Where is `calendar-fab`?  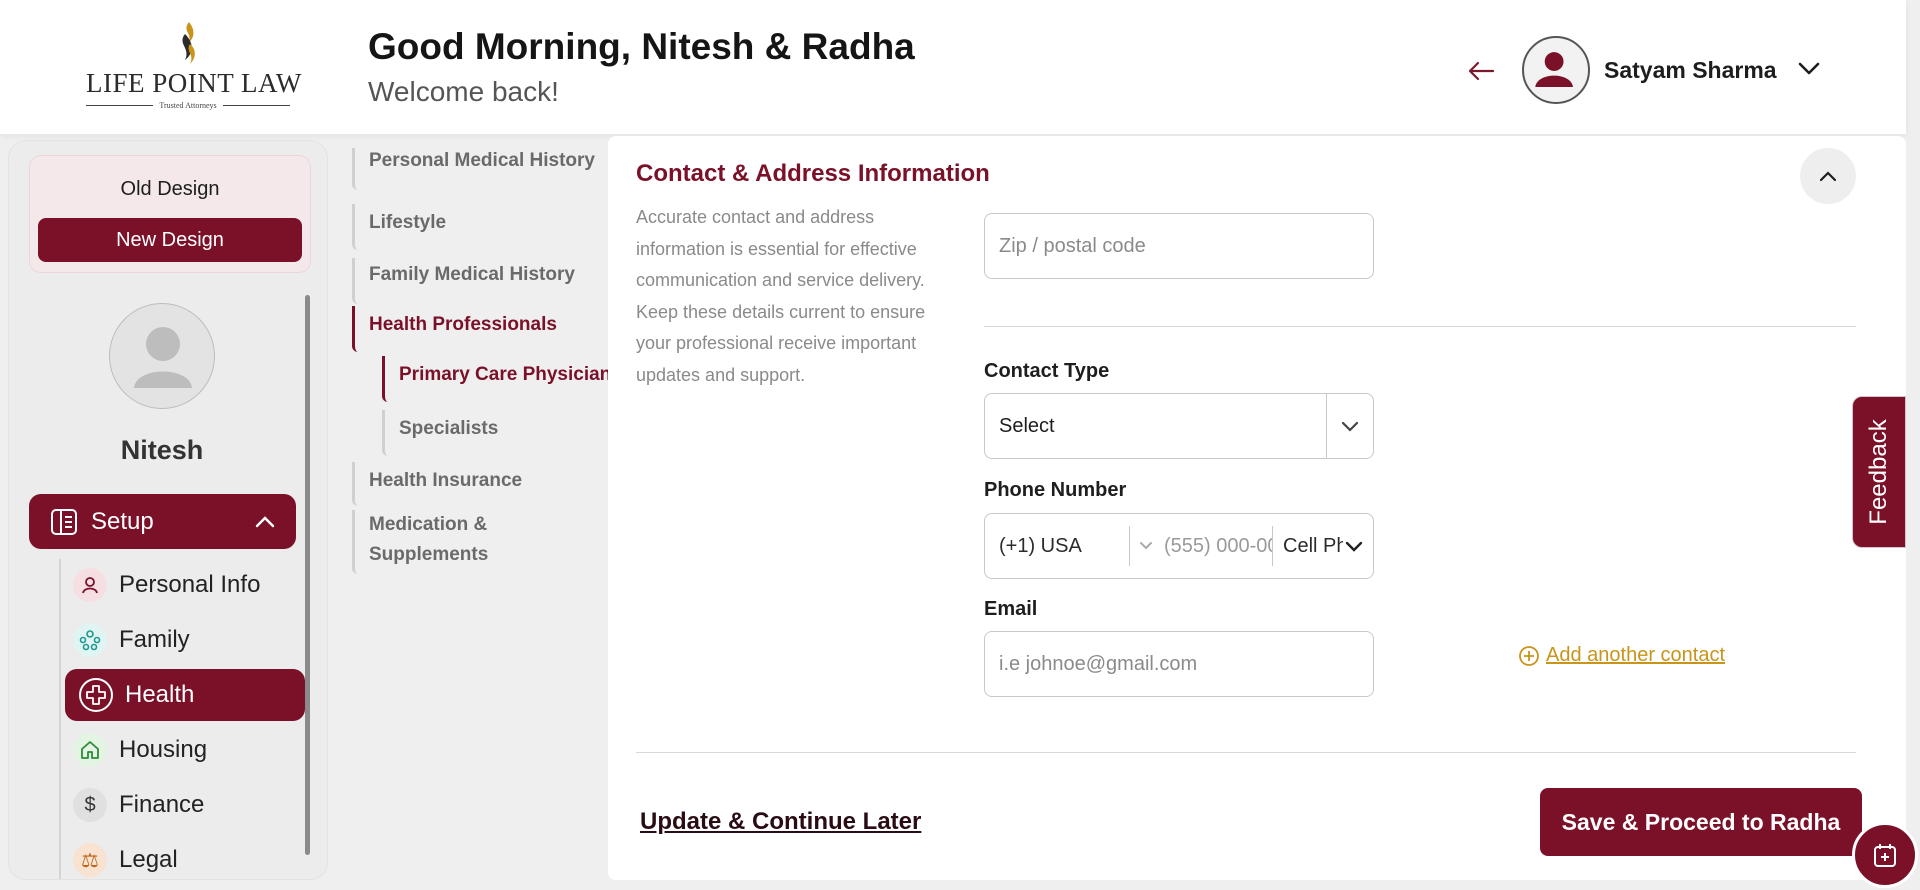 calendar-fab is located at coordinates (1885, 855).